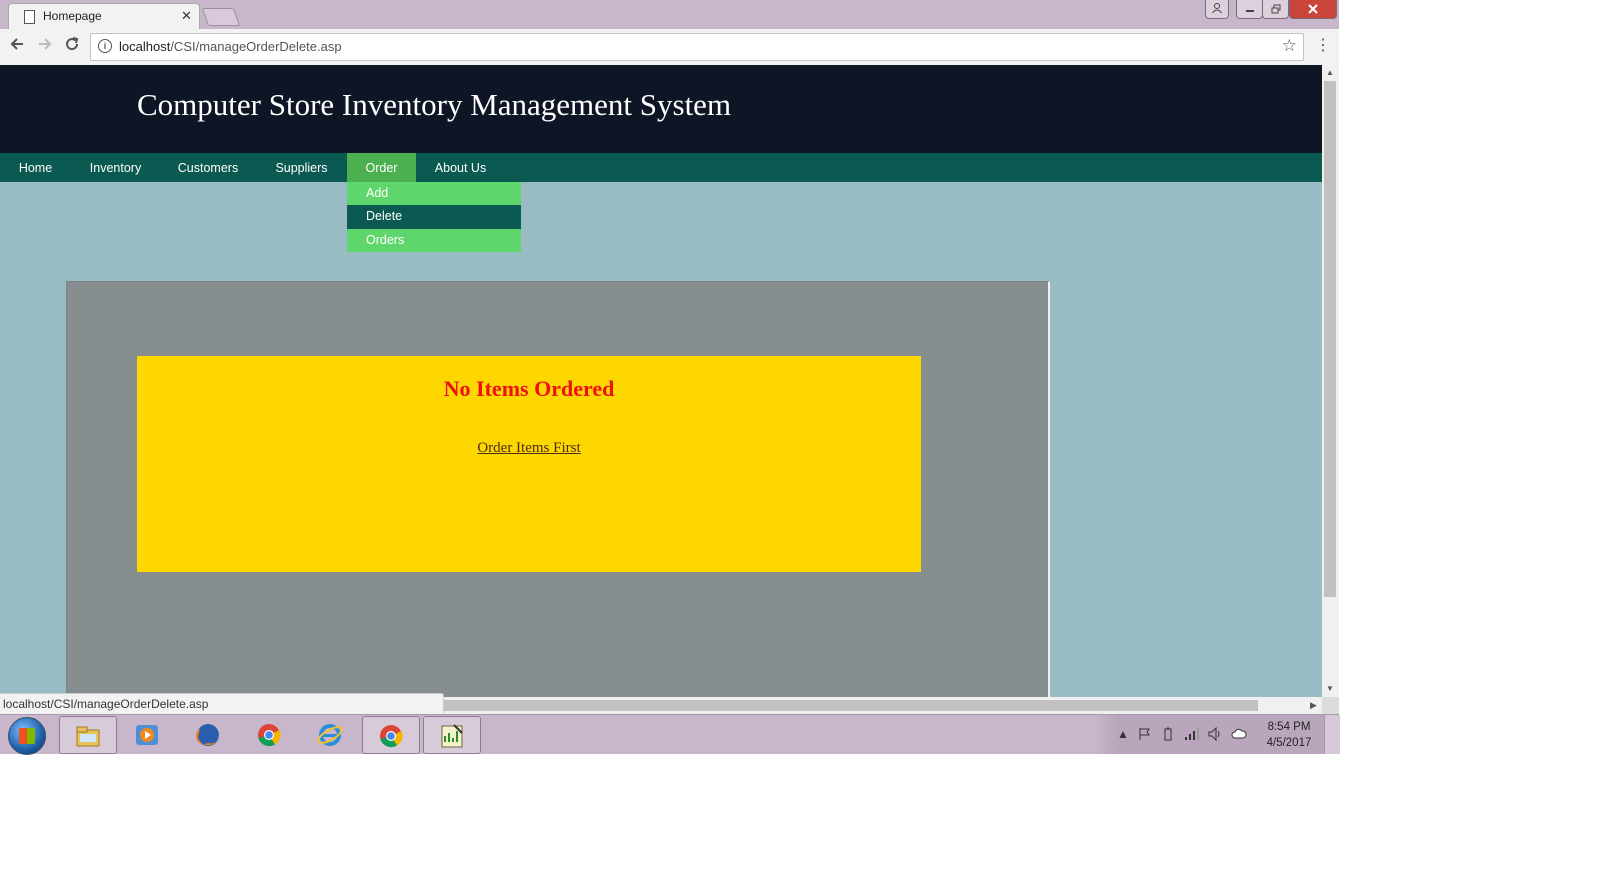  I want to click on clock-time: 8:54 PM, so click(1289, 727).